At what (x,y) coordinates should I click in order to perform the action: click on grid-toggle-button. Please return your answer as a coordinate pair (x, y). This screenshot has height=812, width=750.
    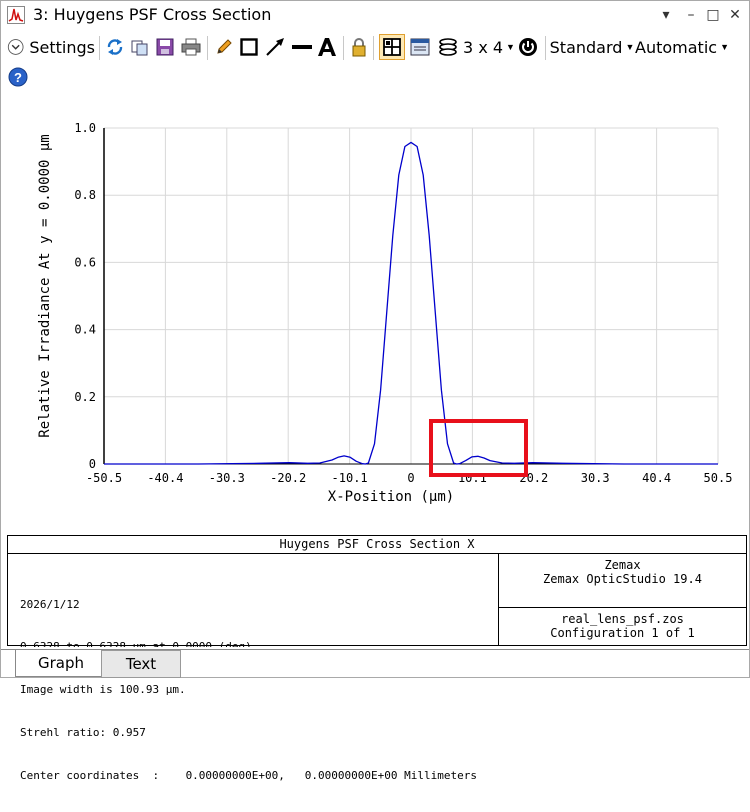
    Looking at the image, I should click on (392, 47).